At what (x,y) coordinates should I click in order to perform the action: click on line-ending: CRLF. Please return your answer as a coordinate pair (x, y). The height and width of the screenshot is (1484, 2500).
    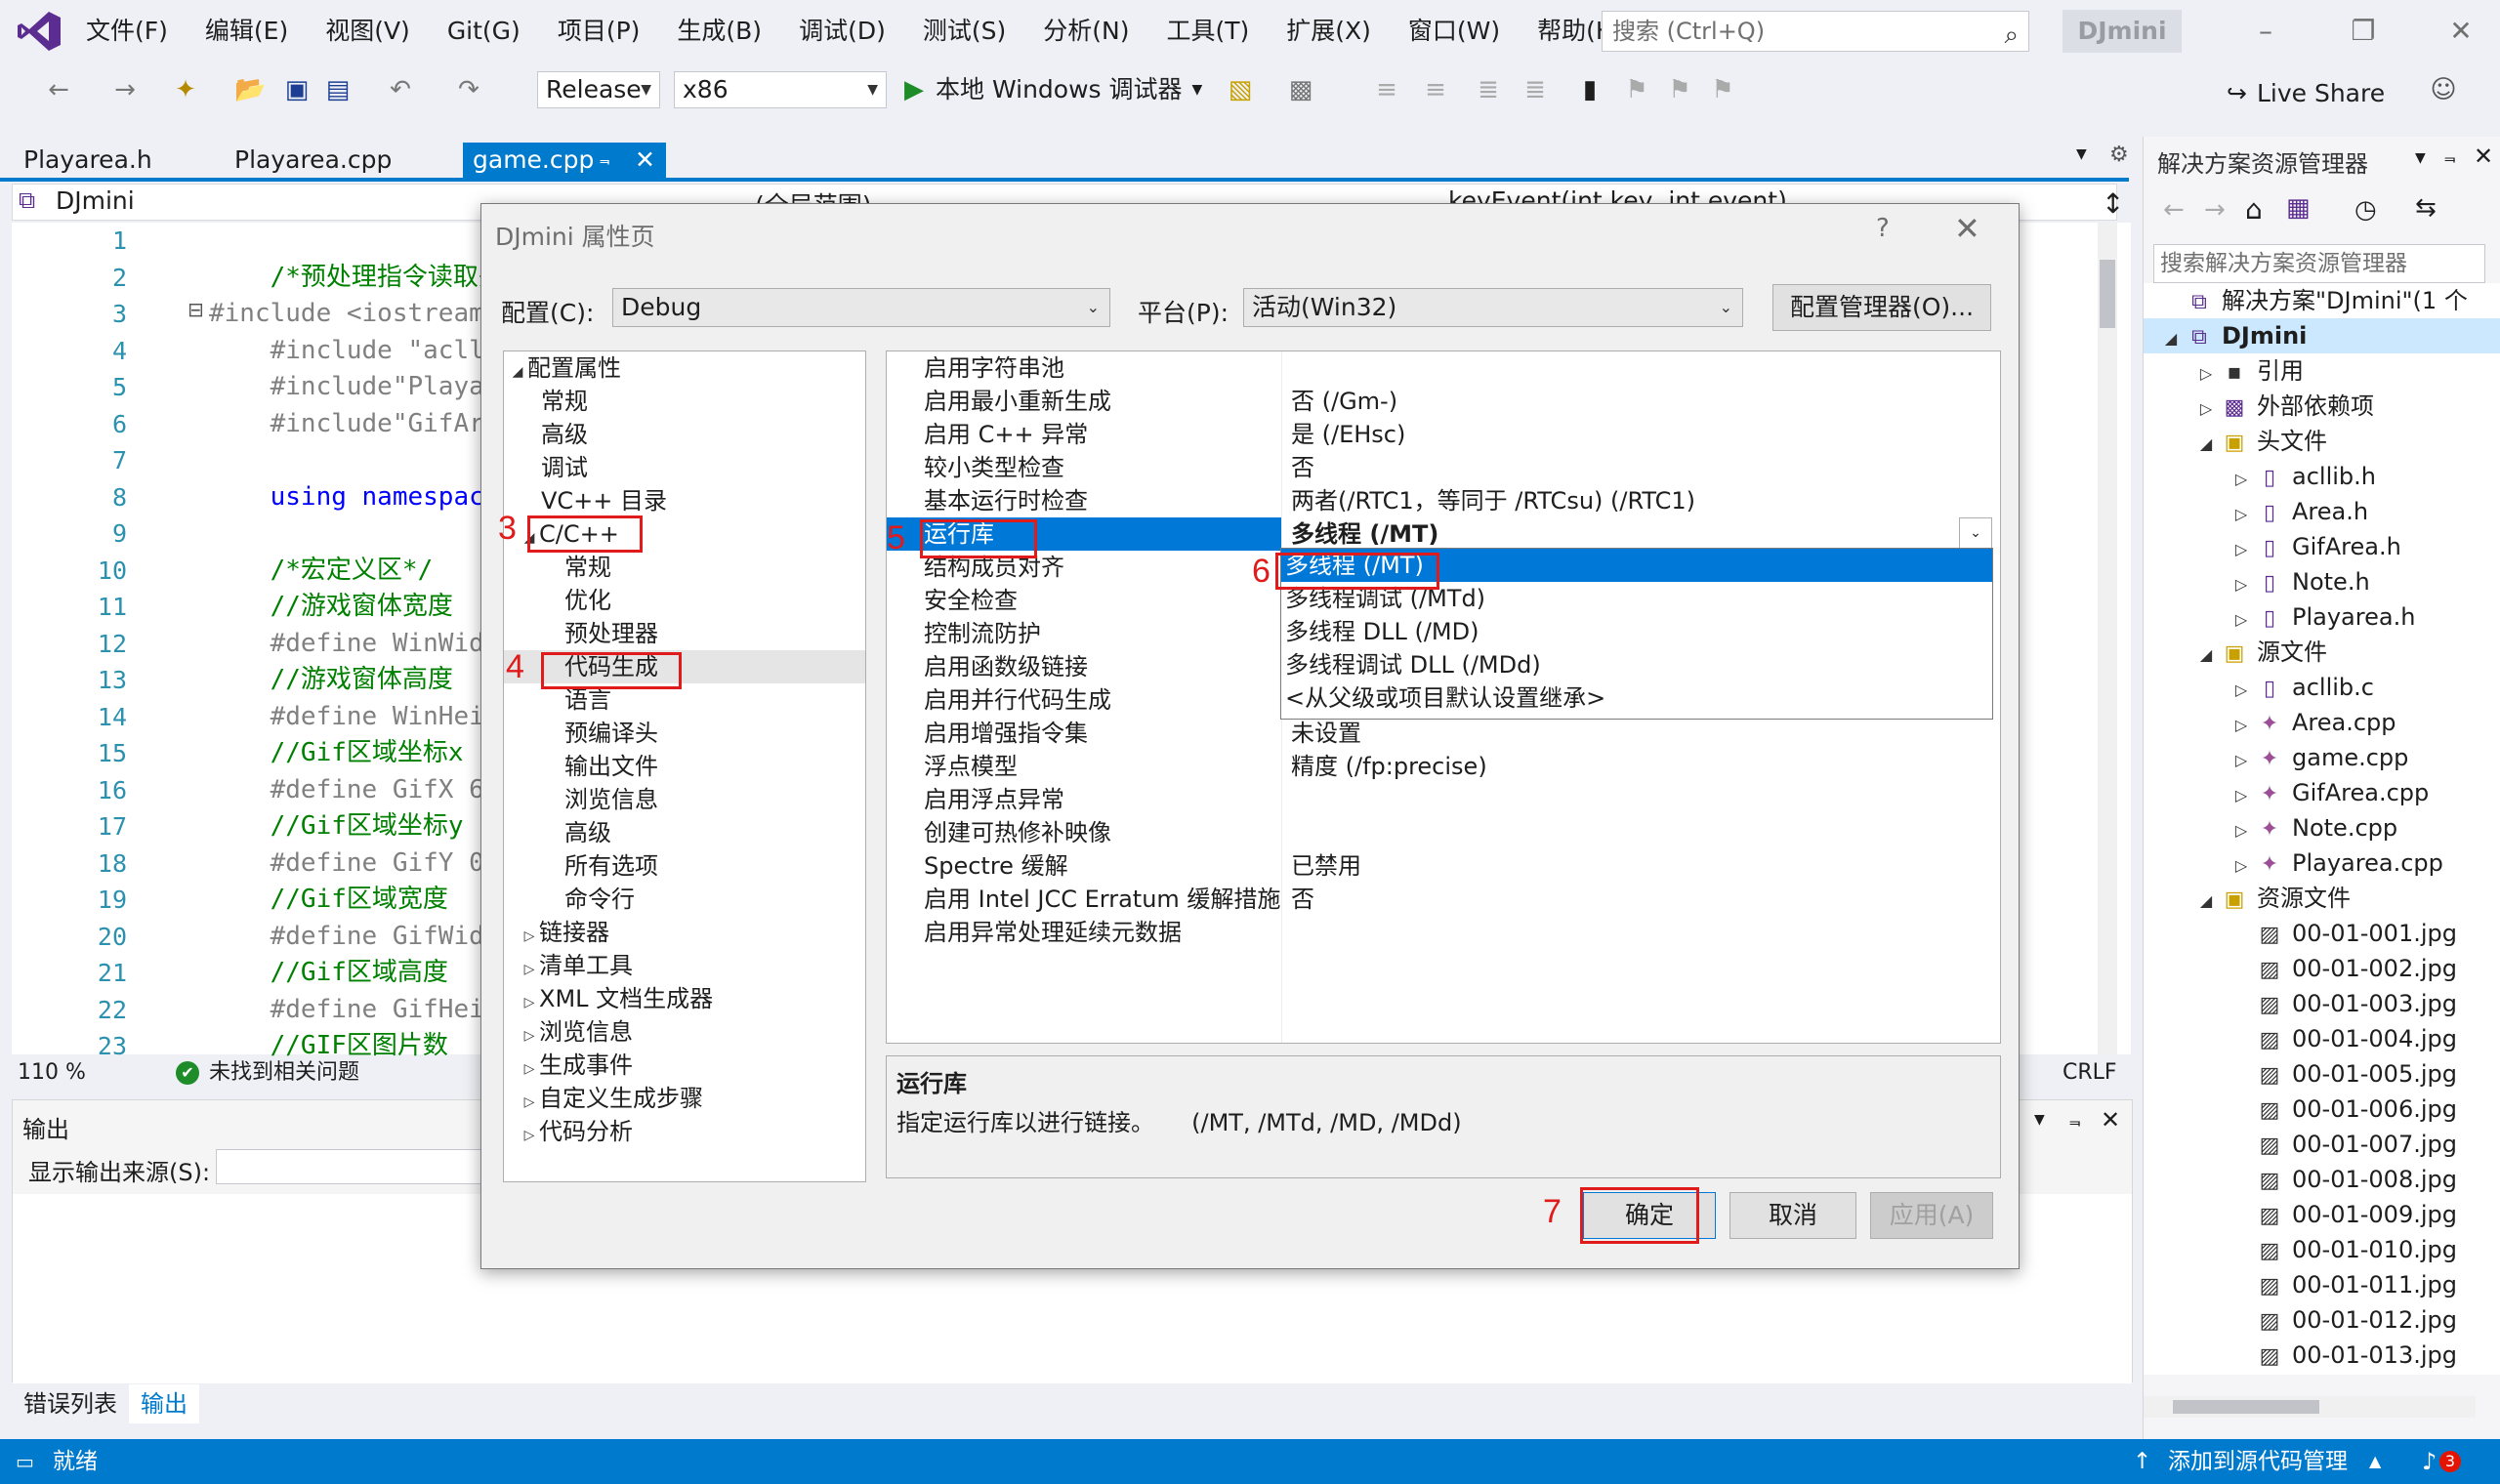
    Looking at the image, I should click on (2089, 1073).